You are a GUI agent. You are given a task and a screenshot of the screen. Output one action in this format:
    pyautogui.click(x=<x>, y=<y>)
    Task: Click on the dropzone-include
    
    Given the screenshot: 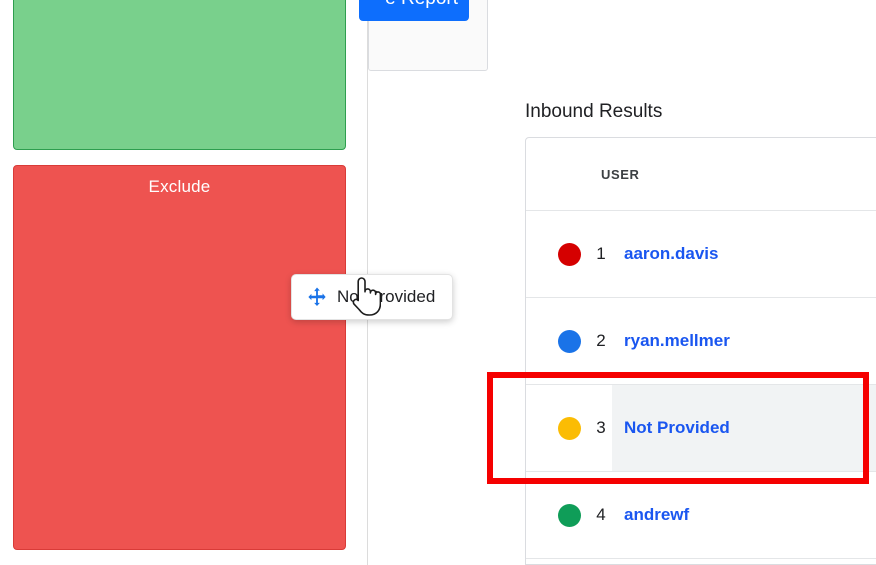 What is the action you would take?
    pyautogui.click(x=179, y=75)
    